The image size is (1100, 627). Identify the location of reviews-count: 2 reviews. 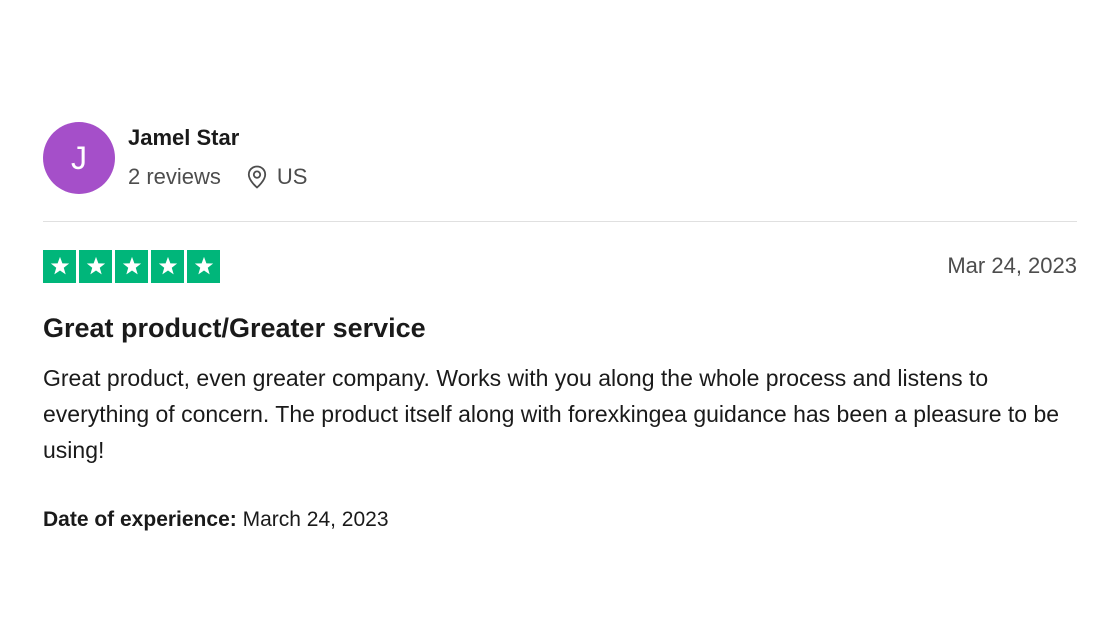
(174, 176).